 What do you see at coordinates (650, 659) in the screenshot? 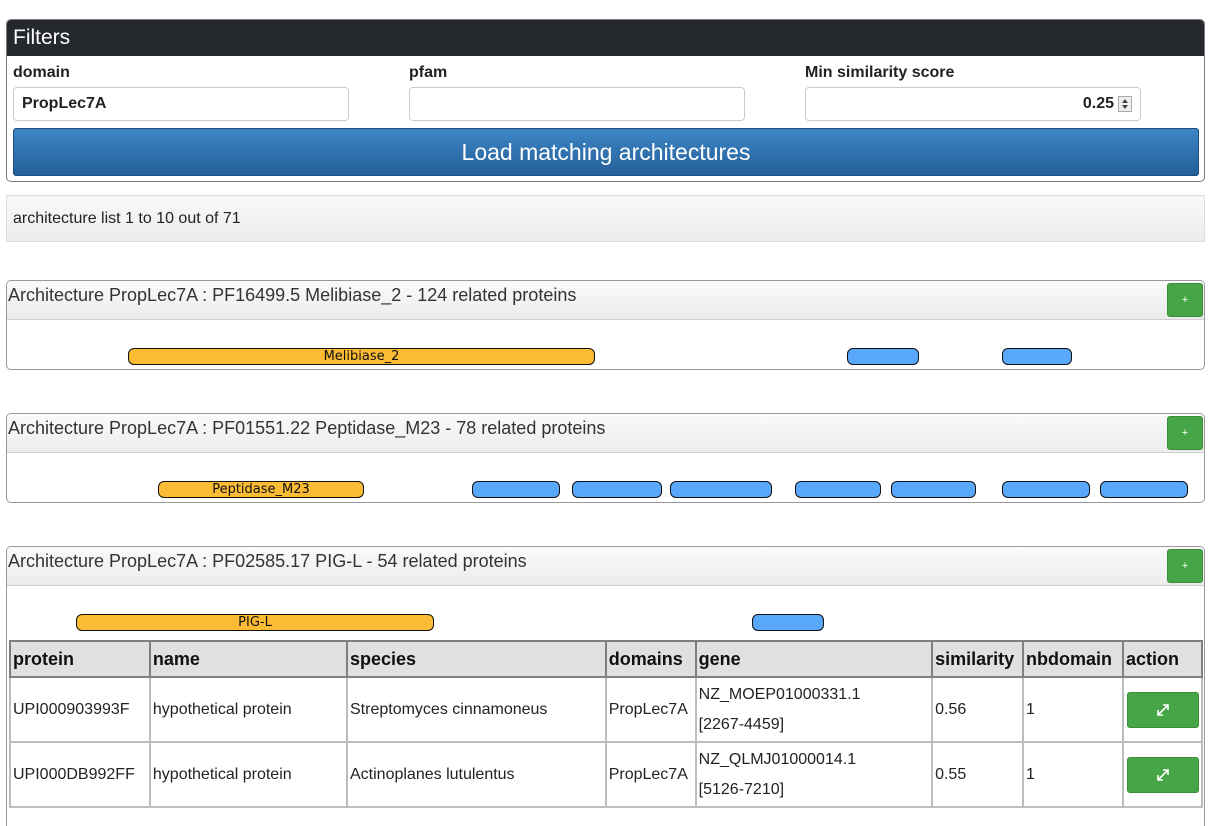
I see `column-header-domains: domains` at bounding box center [650, 659].